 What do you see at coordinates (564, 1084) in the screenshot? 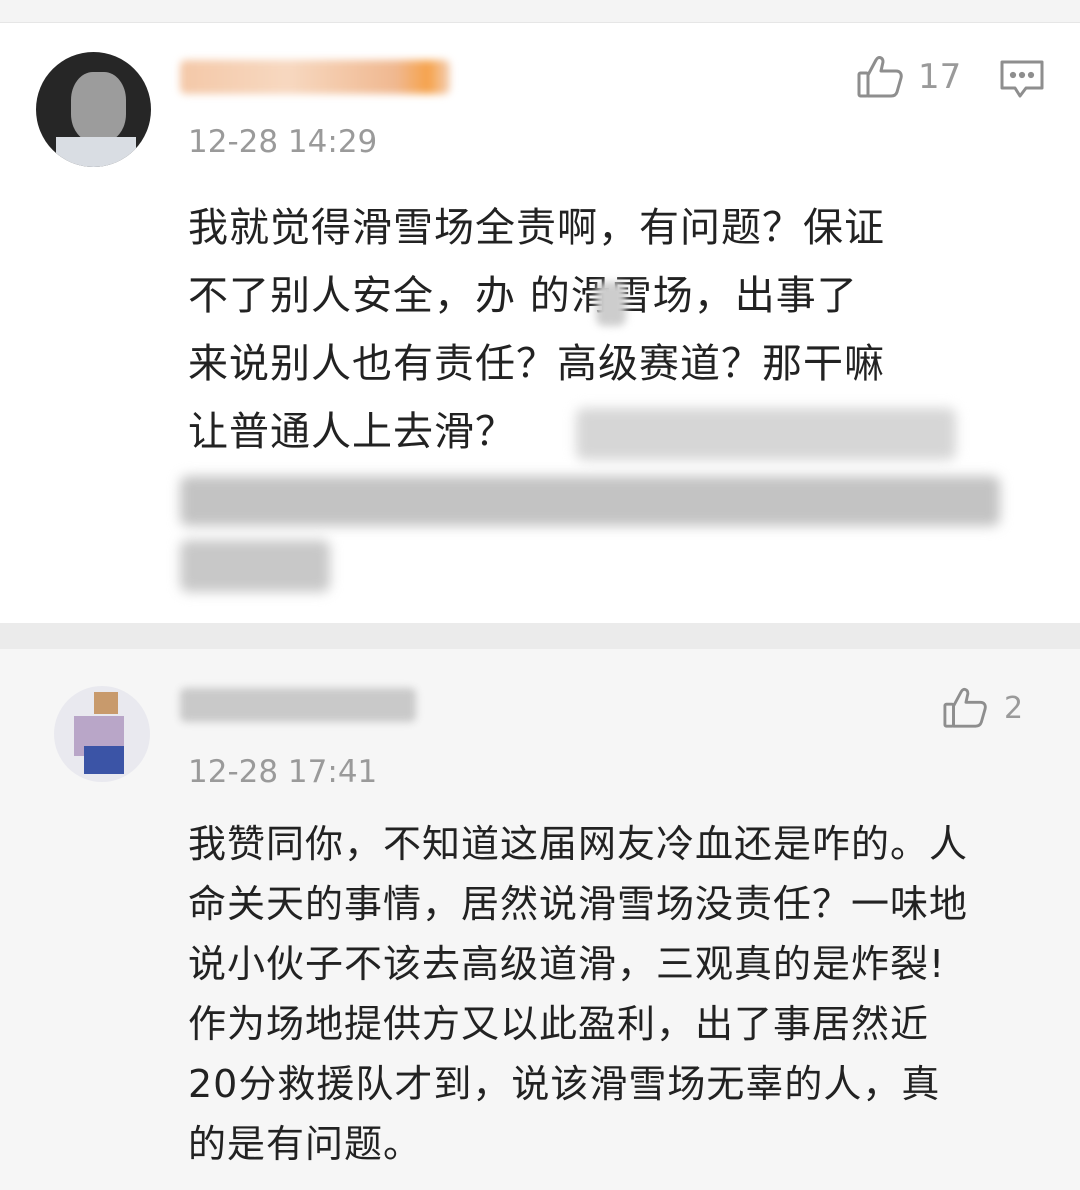
I see `comment-line: 20分救援队才到，说该滑雪场无辜的人，真` at bounding box center [564, 1084].